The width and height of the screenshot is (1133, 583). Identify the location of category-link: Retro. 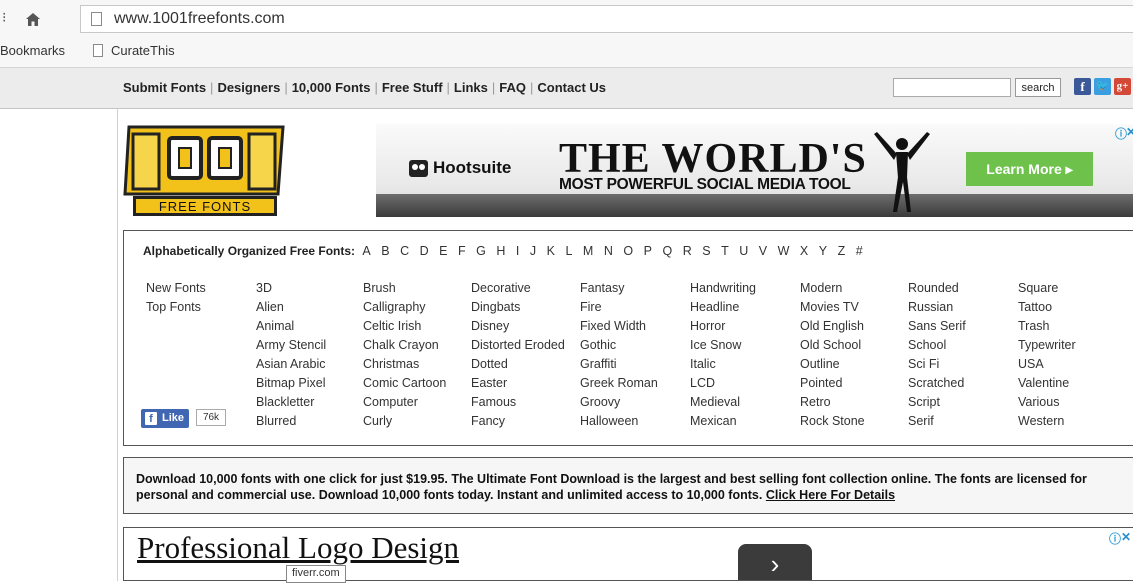
(832, 402).